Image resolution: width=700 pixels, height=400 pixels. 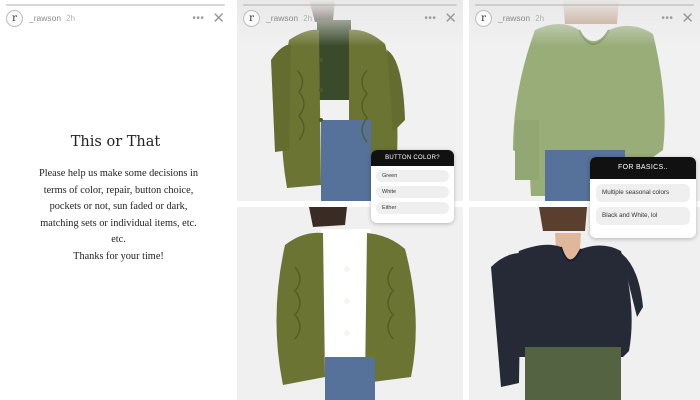 What do you see at coordinates (412, 158) in the screenshot?
I see `poll-question: BUTTON COLOR?` at bounding box center [412, 158].